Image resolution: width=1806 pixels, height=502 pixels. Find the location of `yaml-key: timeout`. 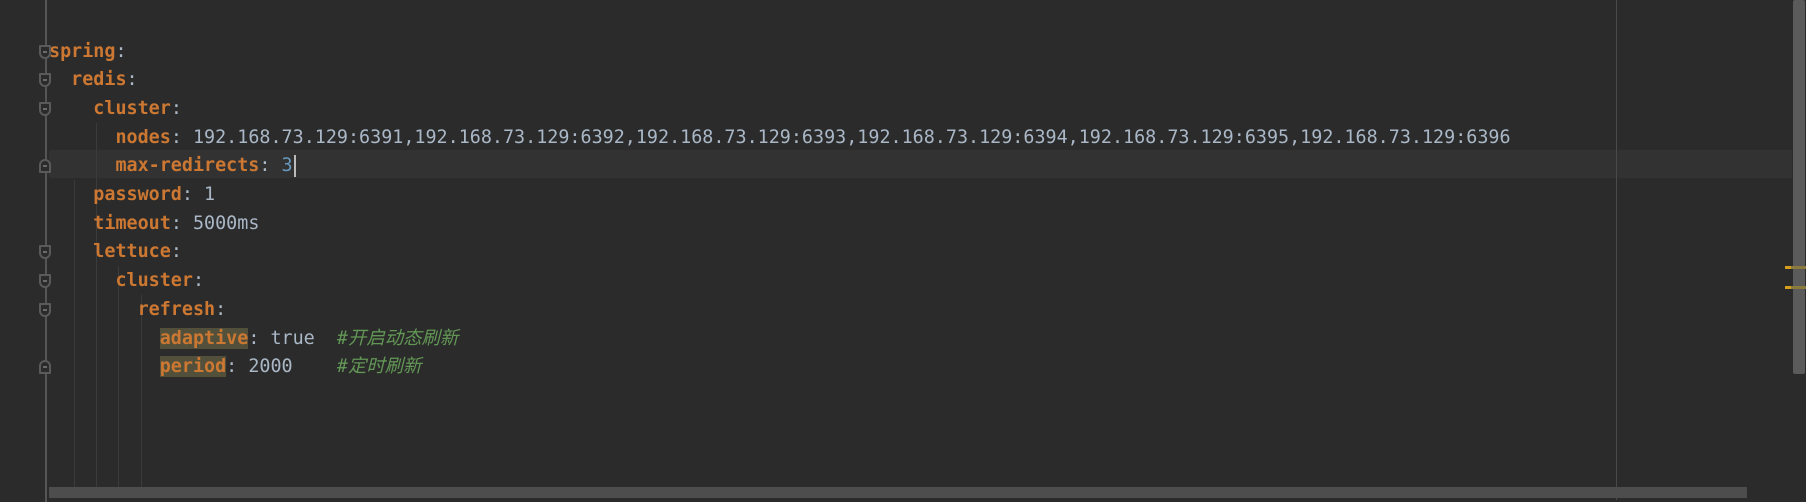

yaml-key: timeout is located at coordinates (132, 223).